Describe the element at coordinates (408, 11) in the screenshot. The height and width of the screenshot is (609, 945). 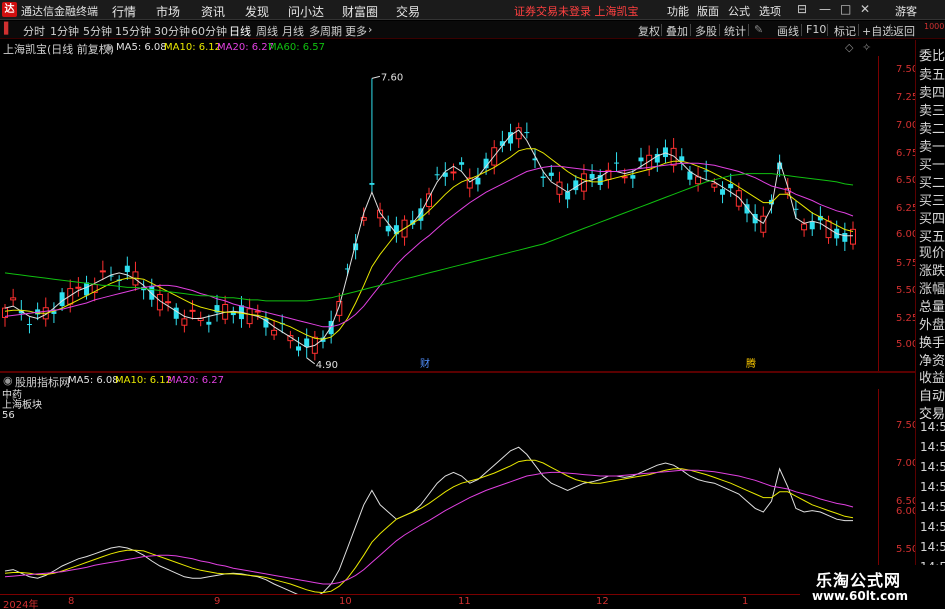
I see `menu-item-trade: 交易` at that location.